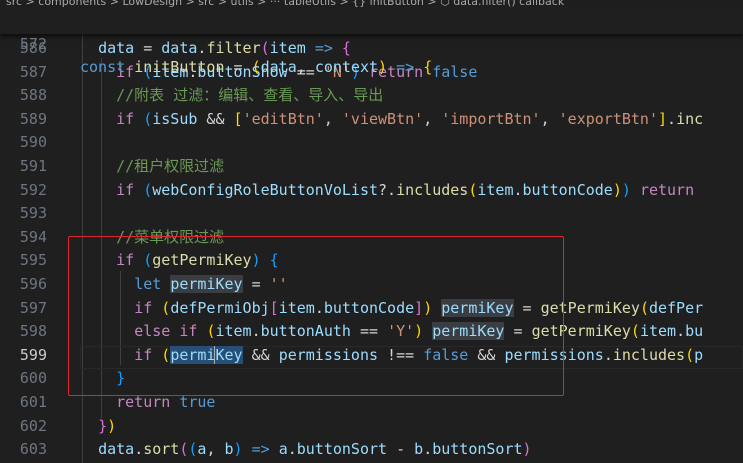 The width and height of the screenshot is (743, 463). Describe the element at coordinates (179, 67) in the screenshot. I see `code-token: initButton` at that location.